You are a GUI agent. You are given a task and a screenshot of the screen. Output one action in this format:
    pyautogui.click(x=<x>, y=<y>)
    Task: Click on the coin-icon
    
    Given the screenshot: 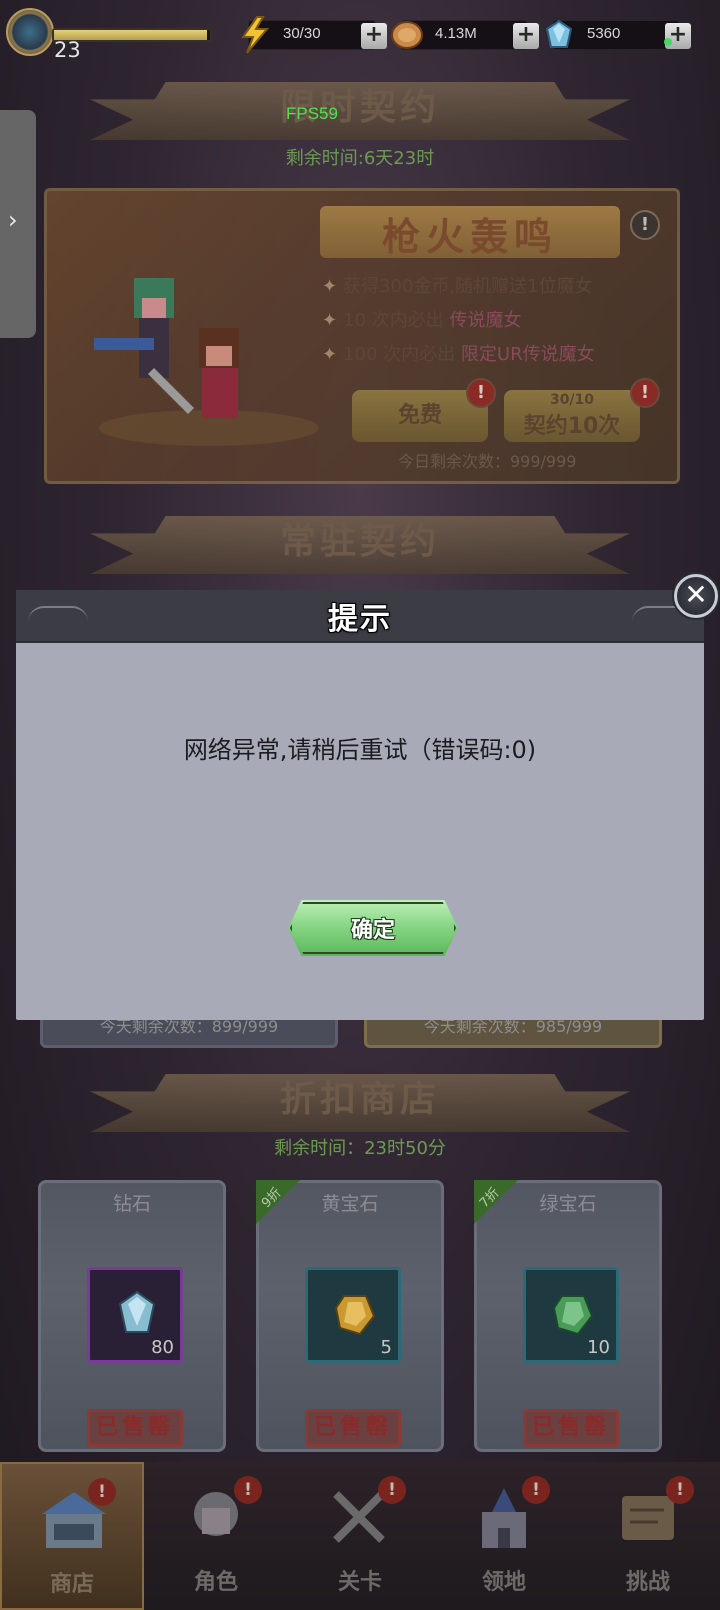 What is the action you would take?
    pyautogui.click(x=407, y=35)
    